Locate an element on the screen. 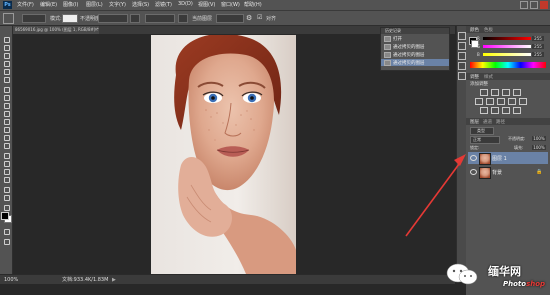 Image resolution: width=550 pixels, height=295 pixels. brush-tool-icon is located at coordinates (6, 97).